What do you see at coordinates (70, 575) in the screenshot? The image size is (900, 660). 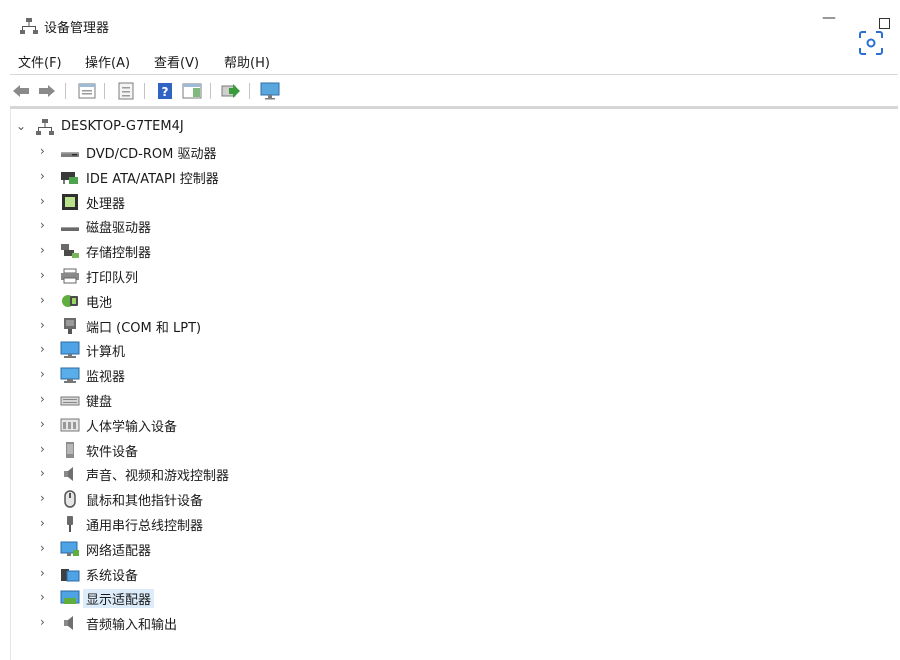 I see `system-device-icon` at bounding box center [70, 575].